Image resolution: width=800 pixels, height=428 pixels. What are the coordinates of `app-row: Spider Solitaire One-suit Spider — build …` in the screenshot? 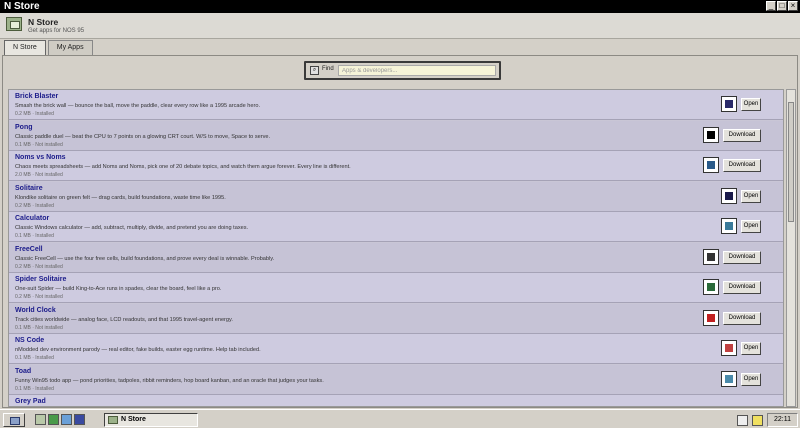 It's located at (396, 288).